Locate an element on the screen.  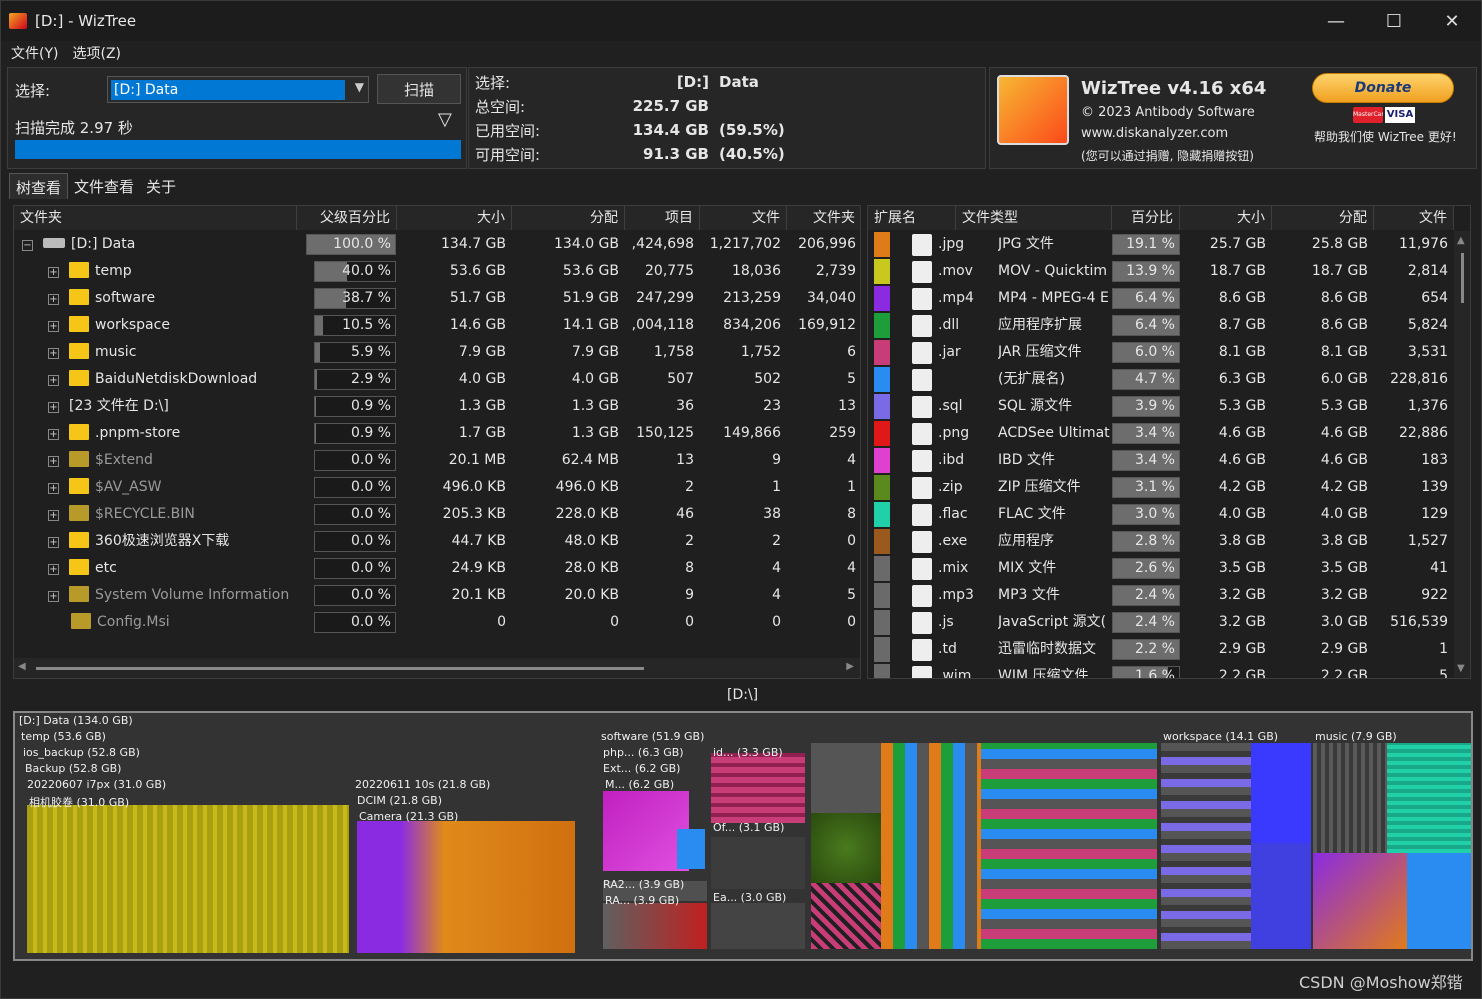
maximize-button: ☐ is located at coordinates (1394, 21).